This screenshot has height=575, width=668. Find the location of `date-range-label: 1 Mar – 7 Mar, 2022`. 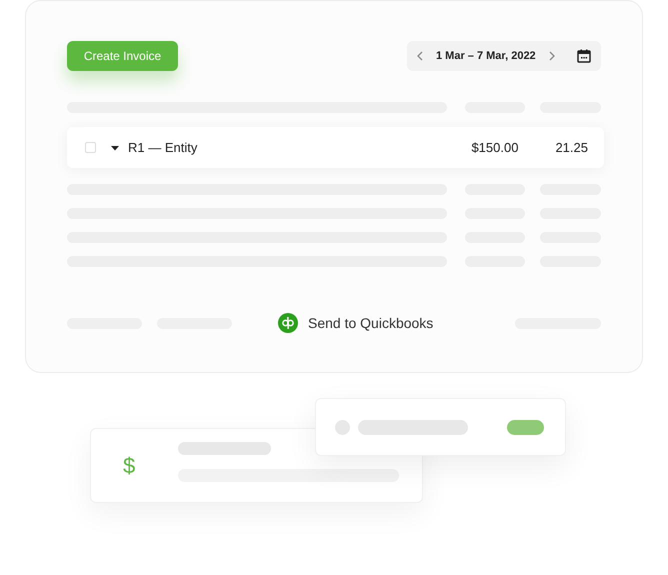

date-range-label: 1 Mar – 7 Mar, 2022 is located at coordinates (486, 56).